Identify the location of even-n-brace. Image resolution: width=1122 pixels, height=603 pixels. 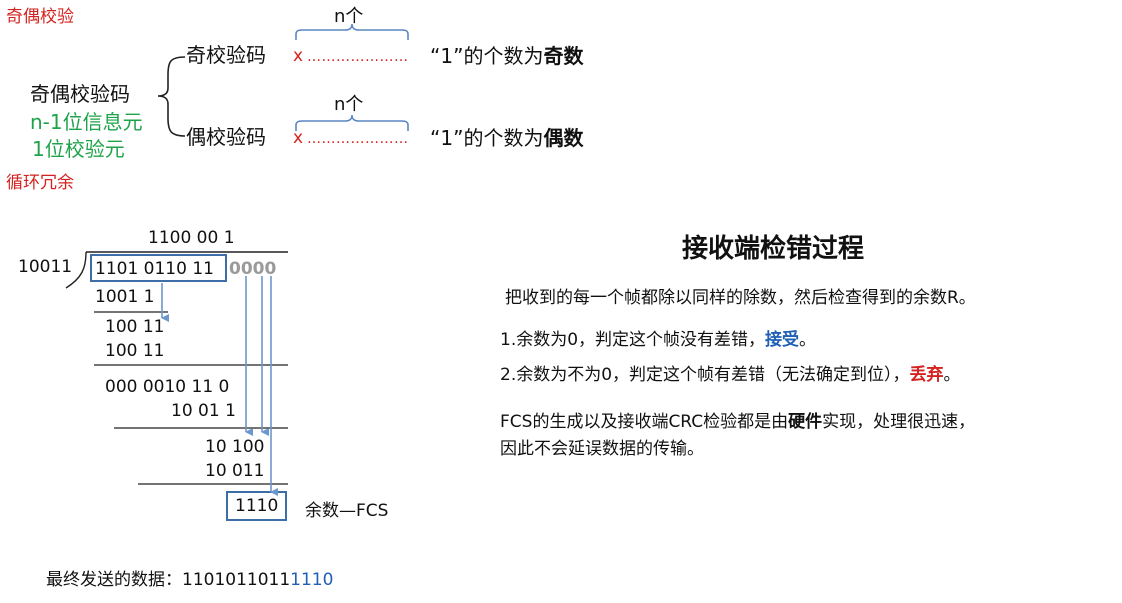
(352, 122).